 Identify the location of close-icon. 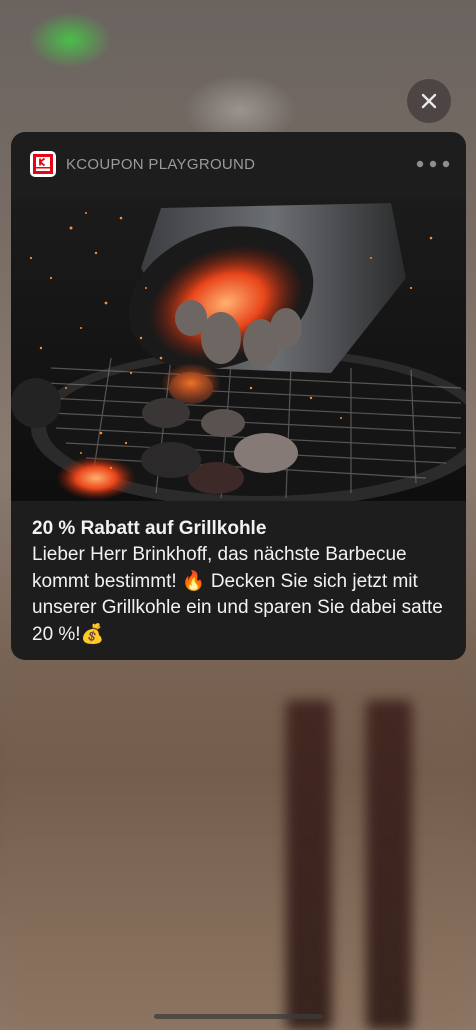
(429, 101).